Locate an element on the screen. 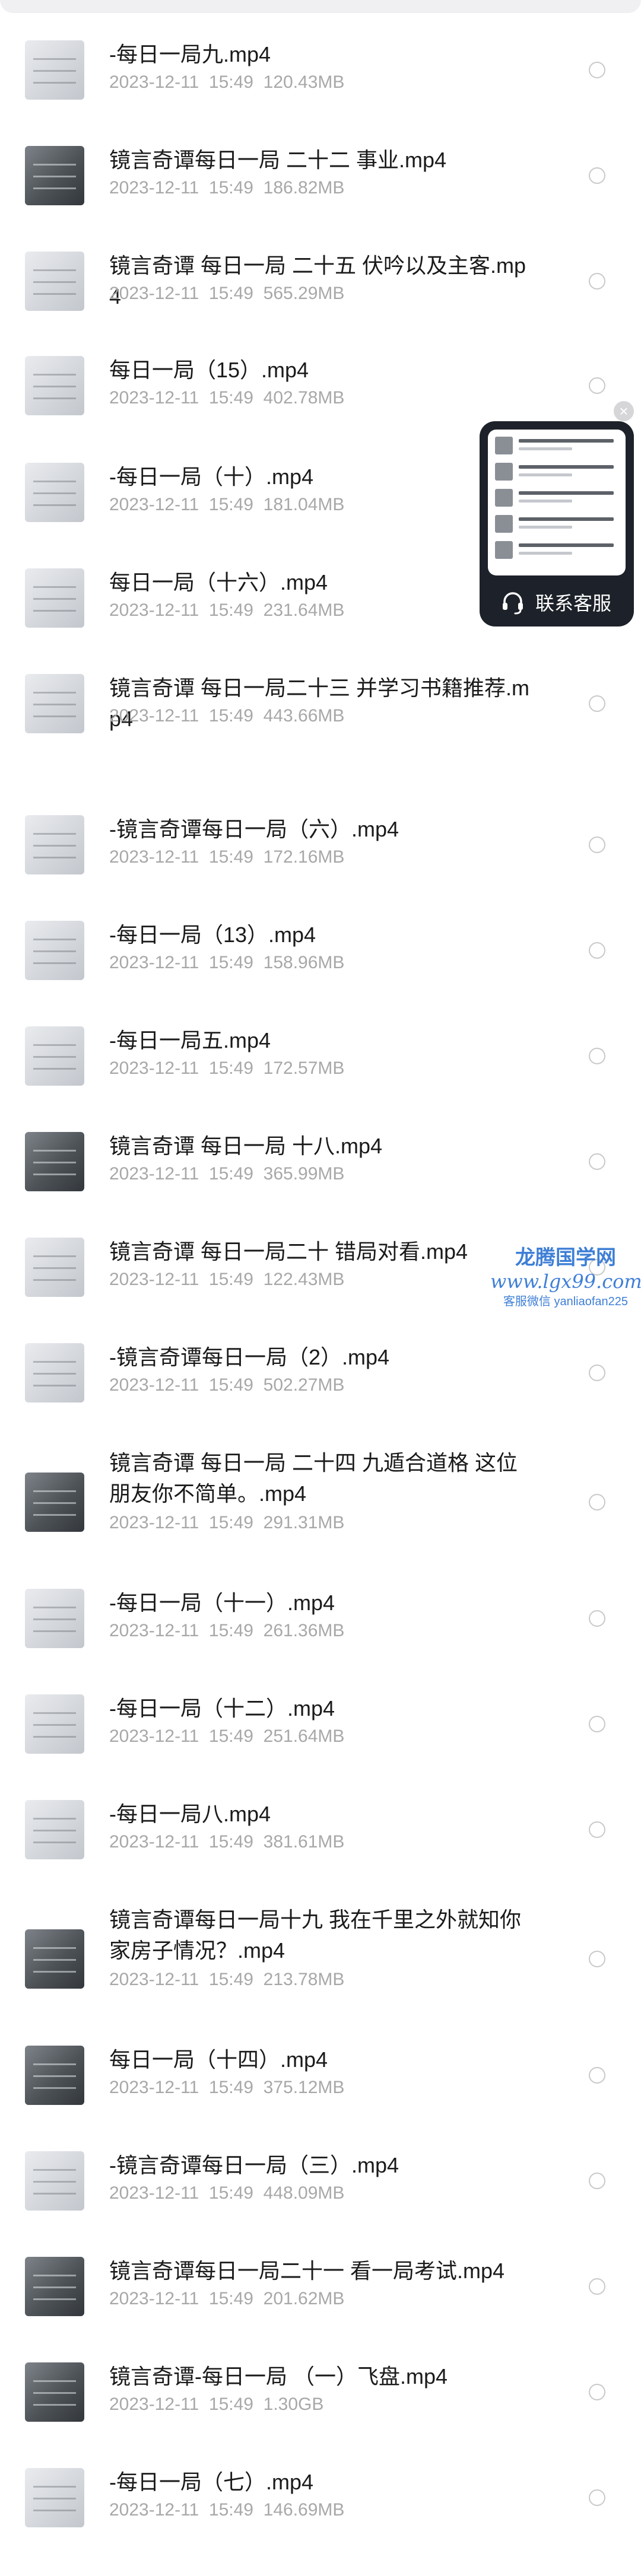  file-meta: 2023-12-11 15:49 375.12MB is located at coordinates (226, 2088).